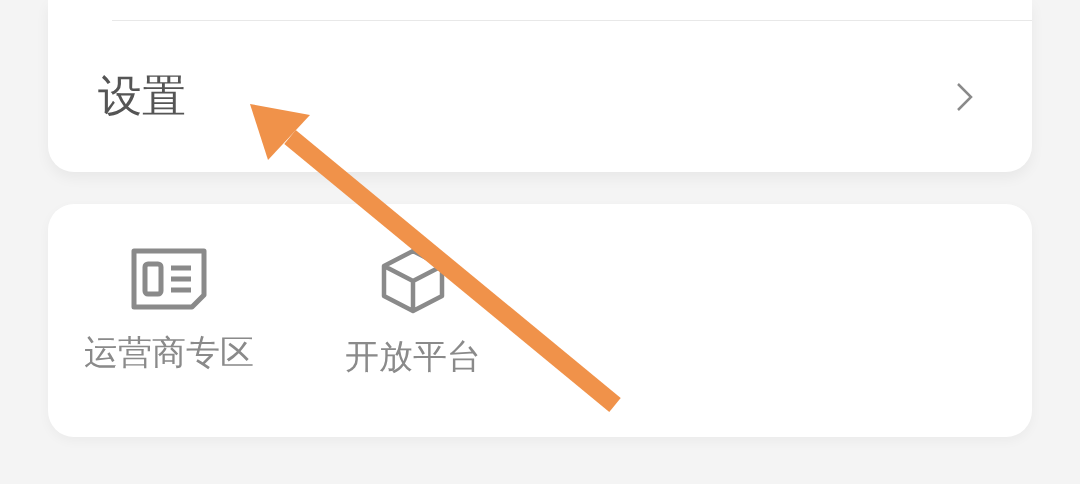  Describe the element at coordinates (413, 357) in the screenshot. I see `shortcut-label: 开放平台` at that location.